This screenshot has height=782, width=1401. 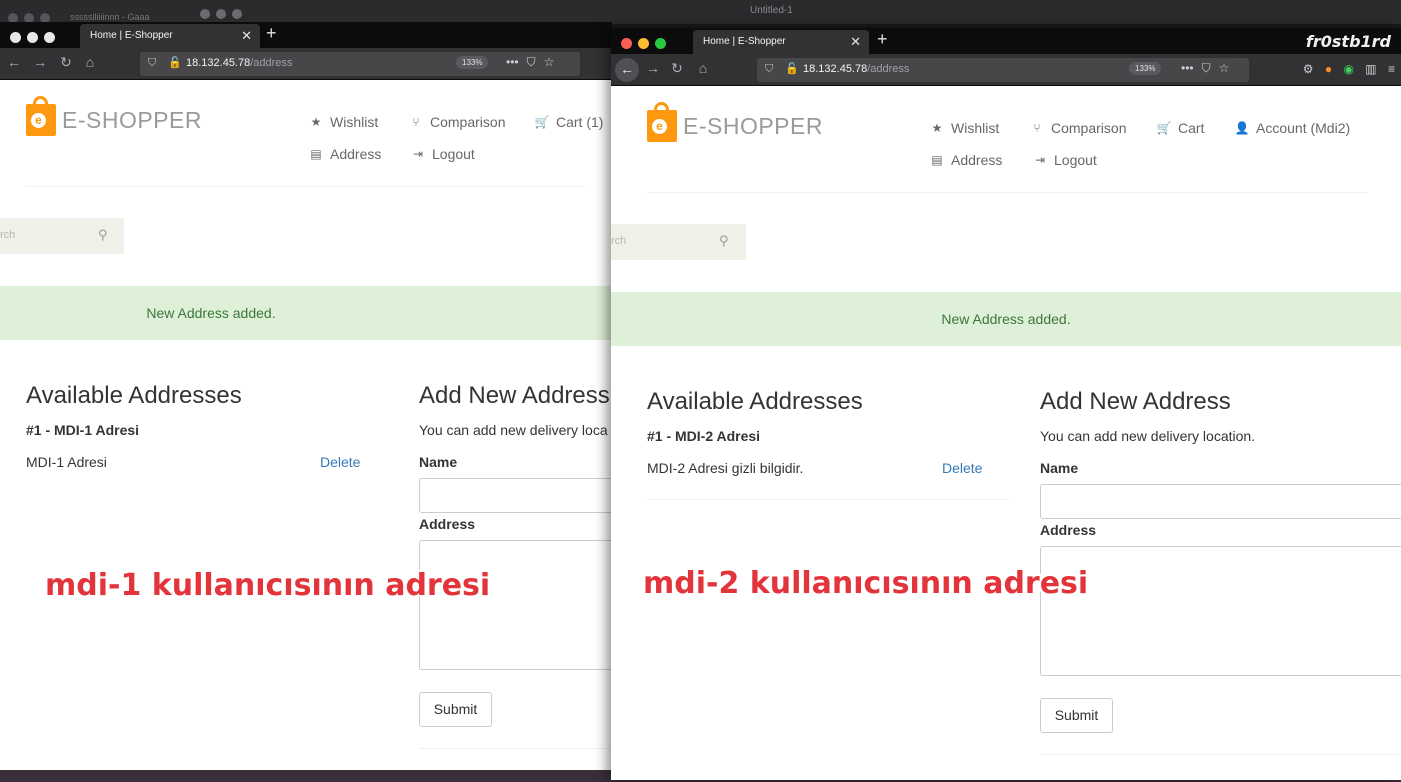 What do you see at coordinates (1292, 128) in the screenshot?
I see `menu-account: 👤 Account (Mdi2)` at bounding box center [1292, 128].